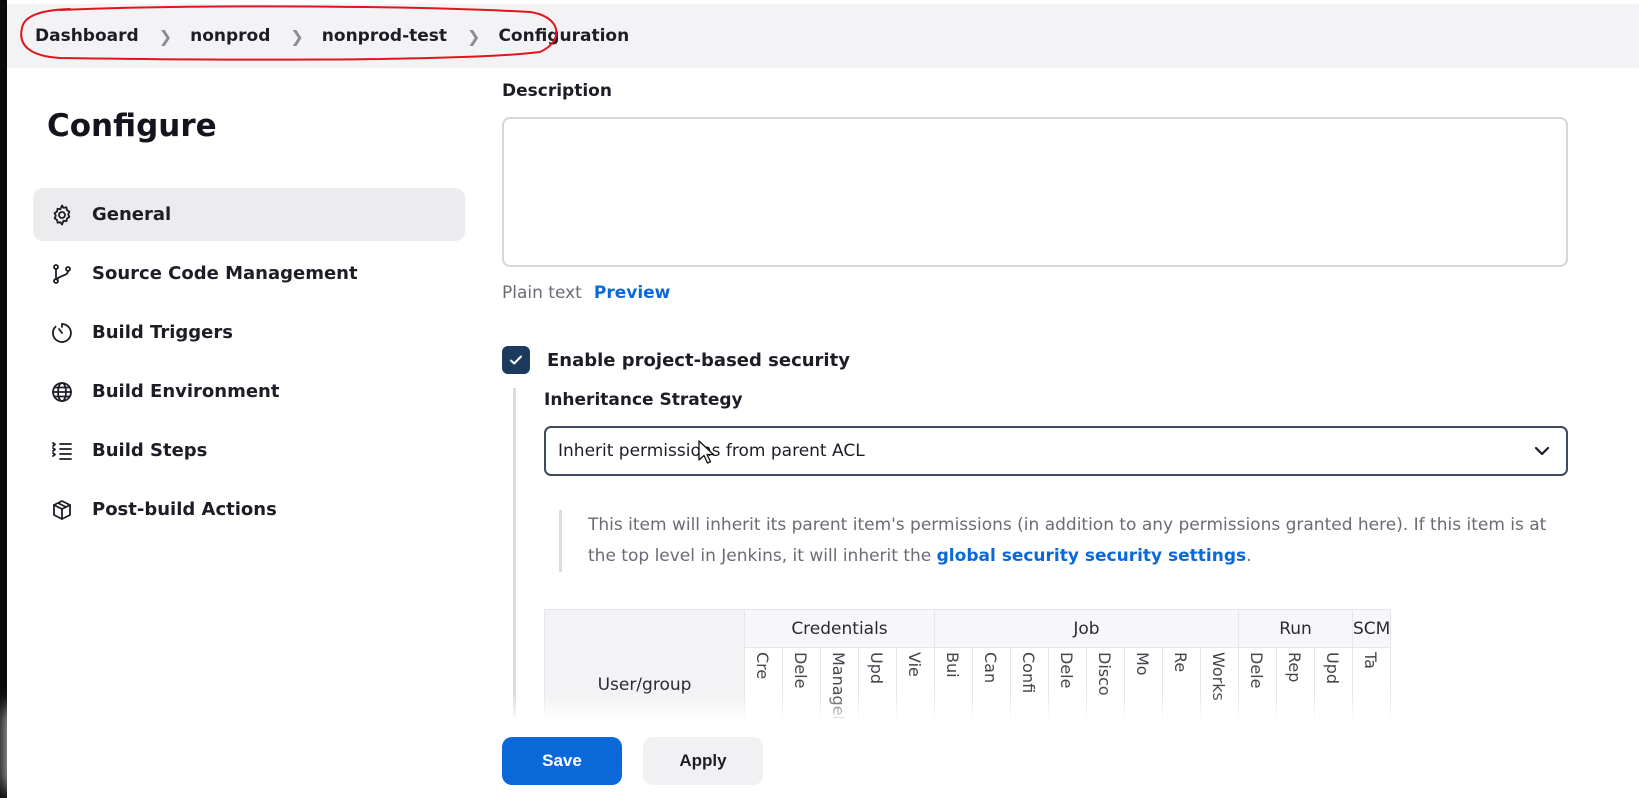  I want to click on group-header-credentials: Credentials, so click(839, 628).